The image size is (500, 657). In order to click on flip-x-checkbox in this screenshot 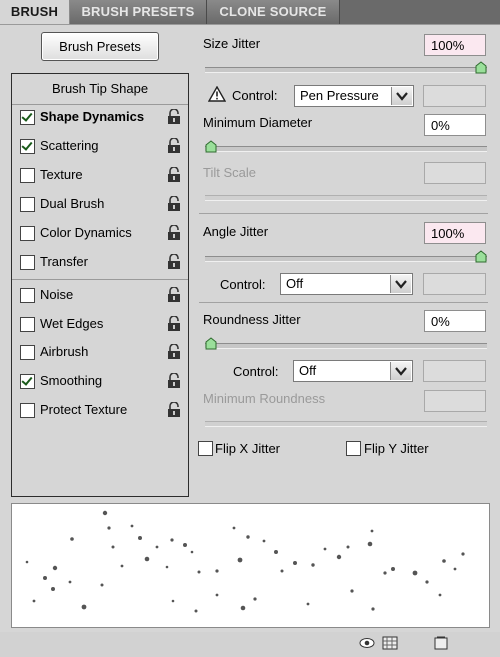, I will do `click(205, 448)`.